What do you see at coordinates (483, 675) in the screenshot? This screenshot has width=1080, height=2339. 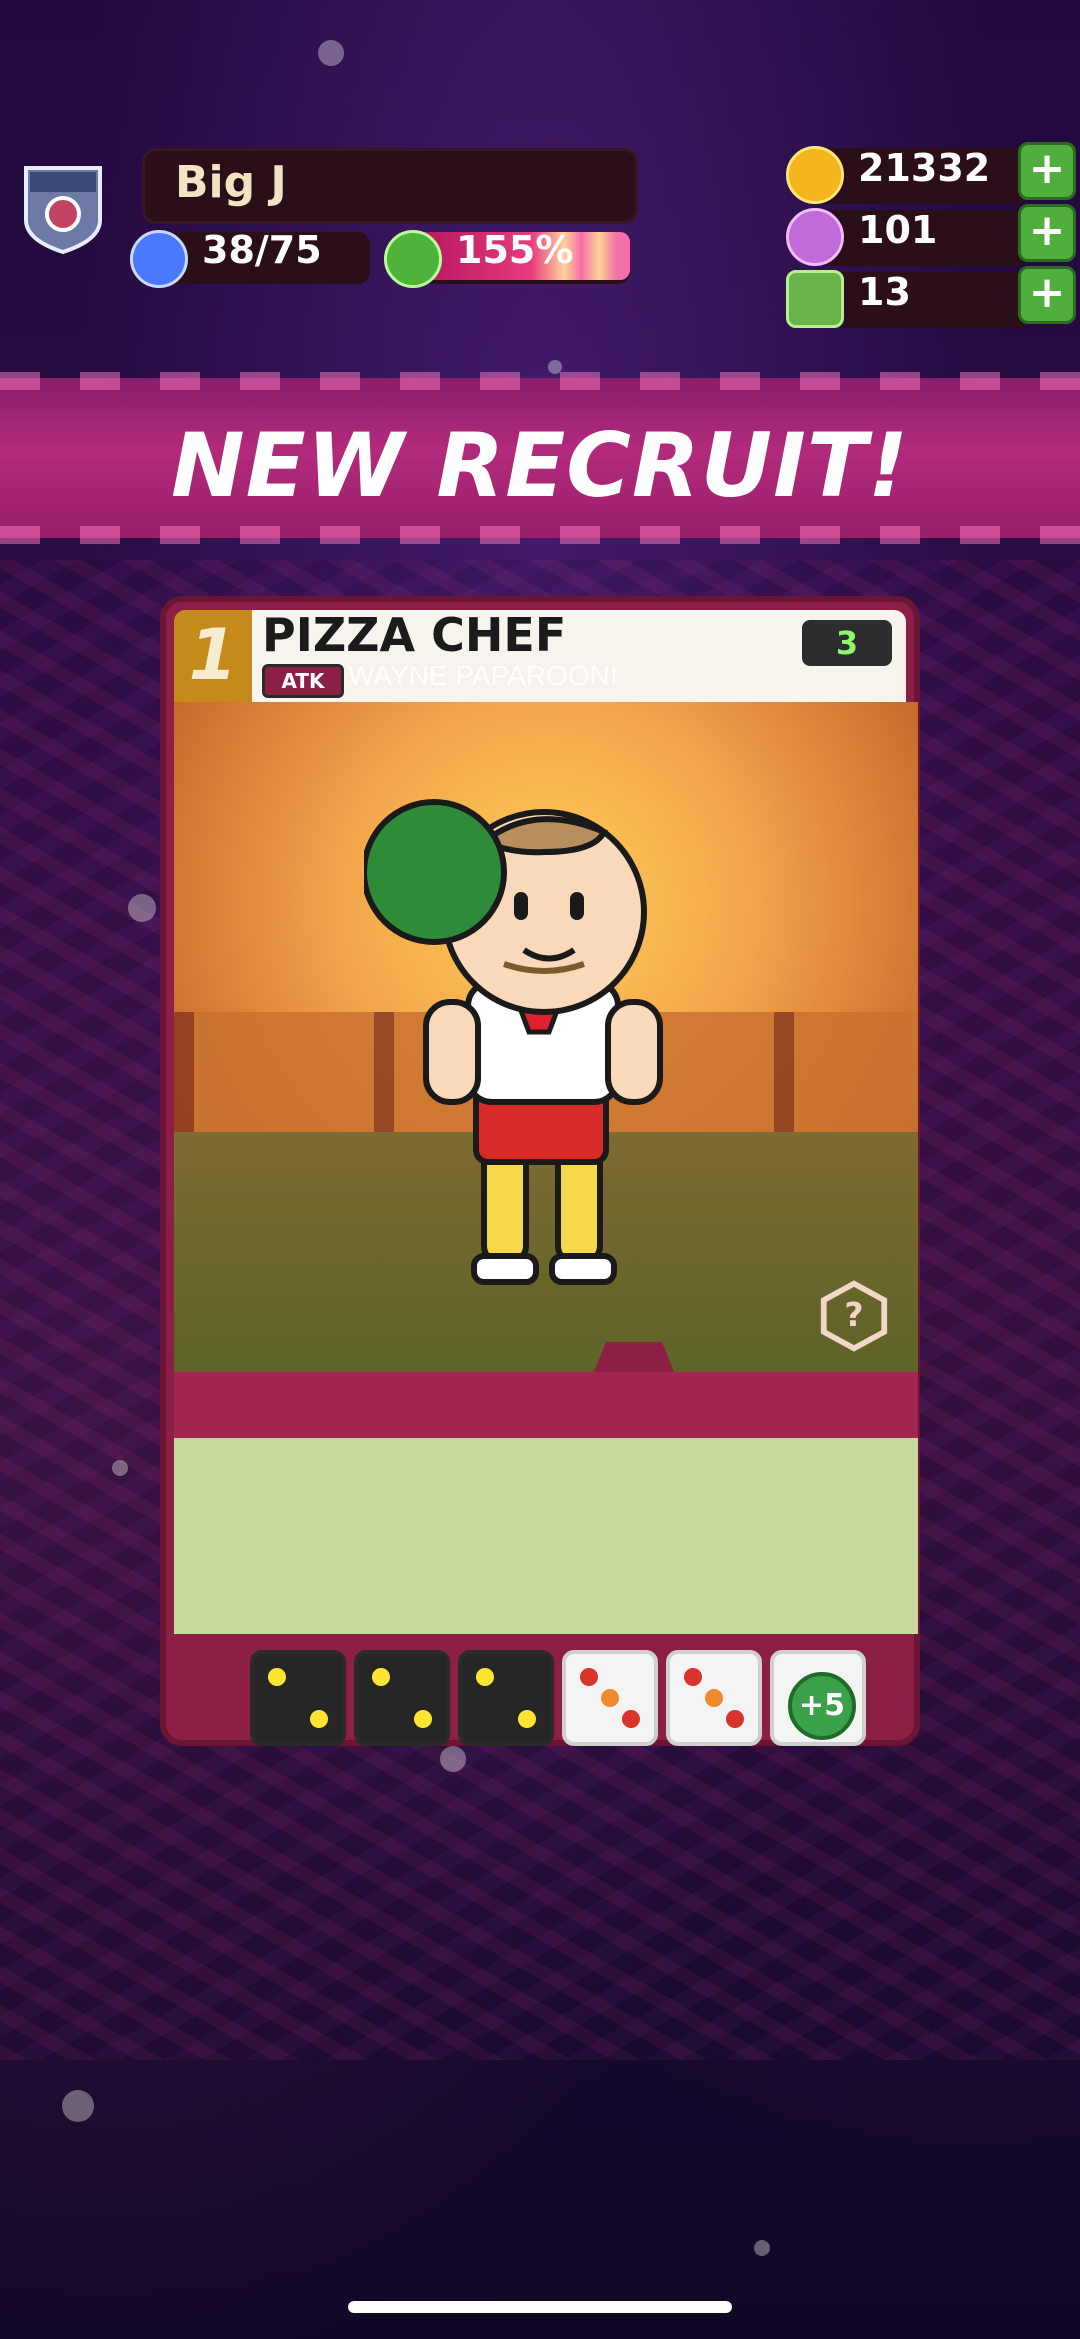 I see `character-name: WAYNE PAPAROONI` at bounding box center [483, 675].